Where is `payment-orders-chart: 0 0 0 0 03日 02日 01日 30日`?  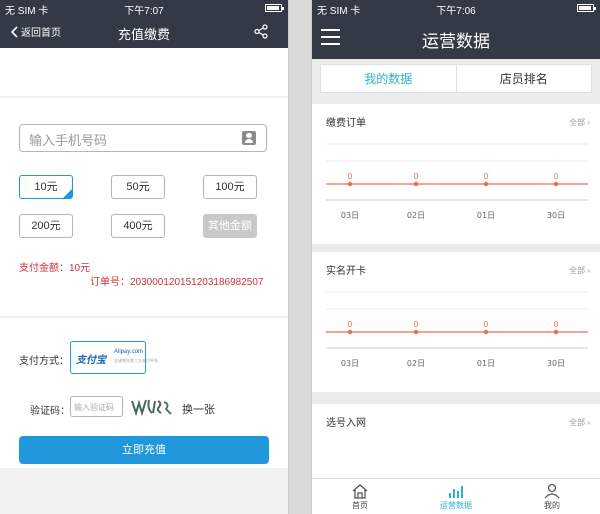
payment-orders-chart: 0 0 0 0 03日 02日 01日 30日 is located at coordinates (457, 181).